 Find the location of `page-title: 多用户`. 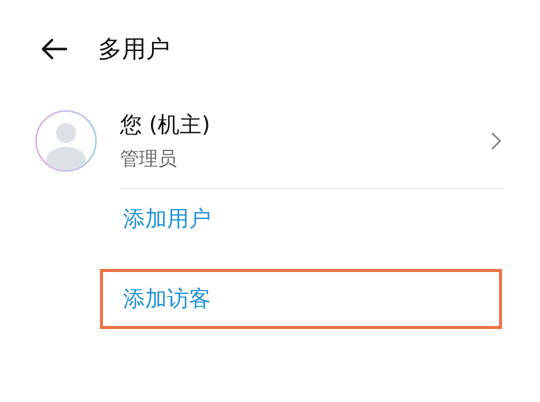

page-title: 多用户 is located at coordinates (134, 49).